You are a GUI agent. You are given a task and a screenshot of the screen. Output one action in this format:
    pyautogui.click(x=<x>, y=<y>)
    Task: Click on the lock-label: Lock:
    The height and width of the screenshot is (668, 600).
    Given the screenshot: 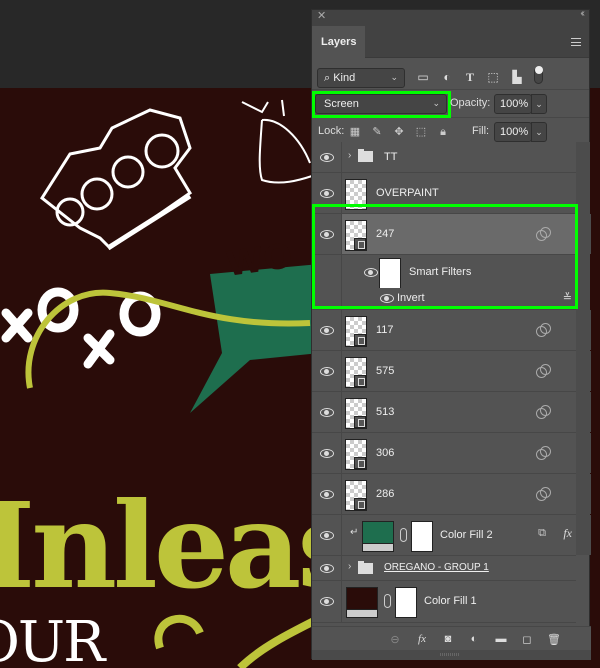 What is the action you would take?
    pyautogui.click(x=331, y=131)
    